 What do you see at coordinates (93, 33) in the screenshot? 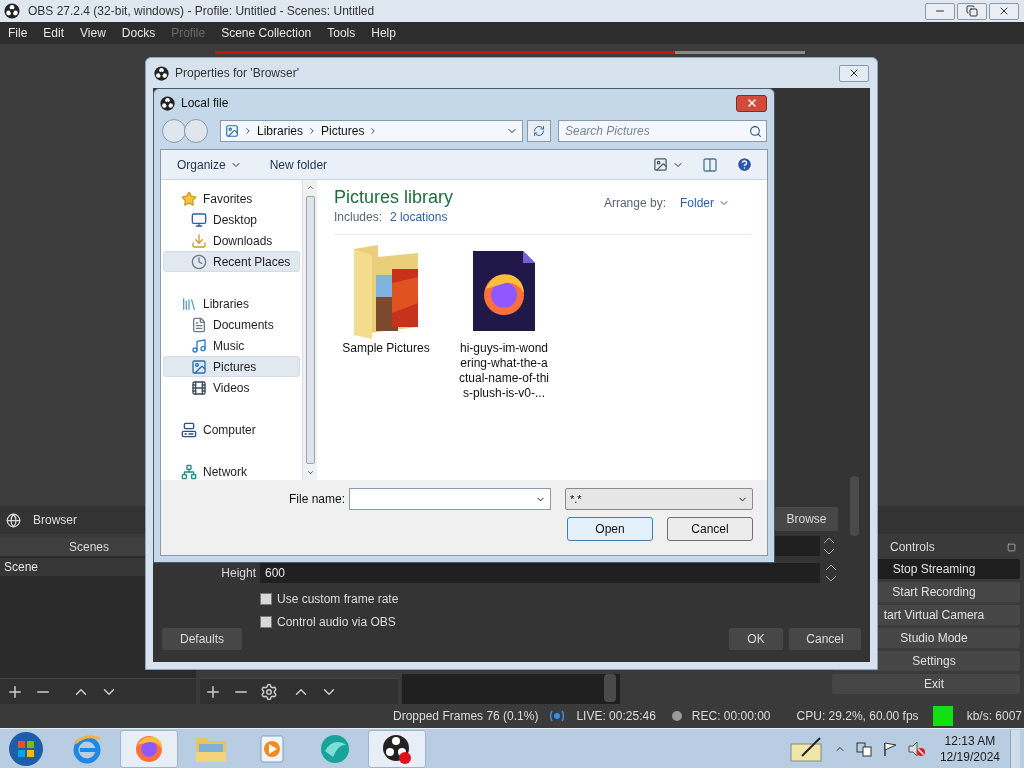
I see `menu-item: View` at bounding box center [93, 33].